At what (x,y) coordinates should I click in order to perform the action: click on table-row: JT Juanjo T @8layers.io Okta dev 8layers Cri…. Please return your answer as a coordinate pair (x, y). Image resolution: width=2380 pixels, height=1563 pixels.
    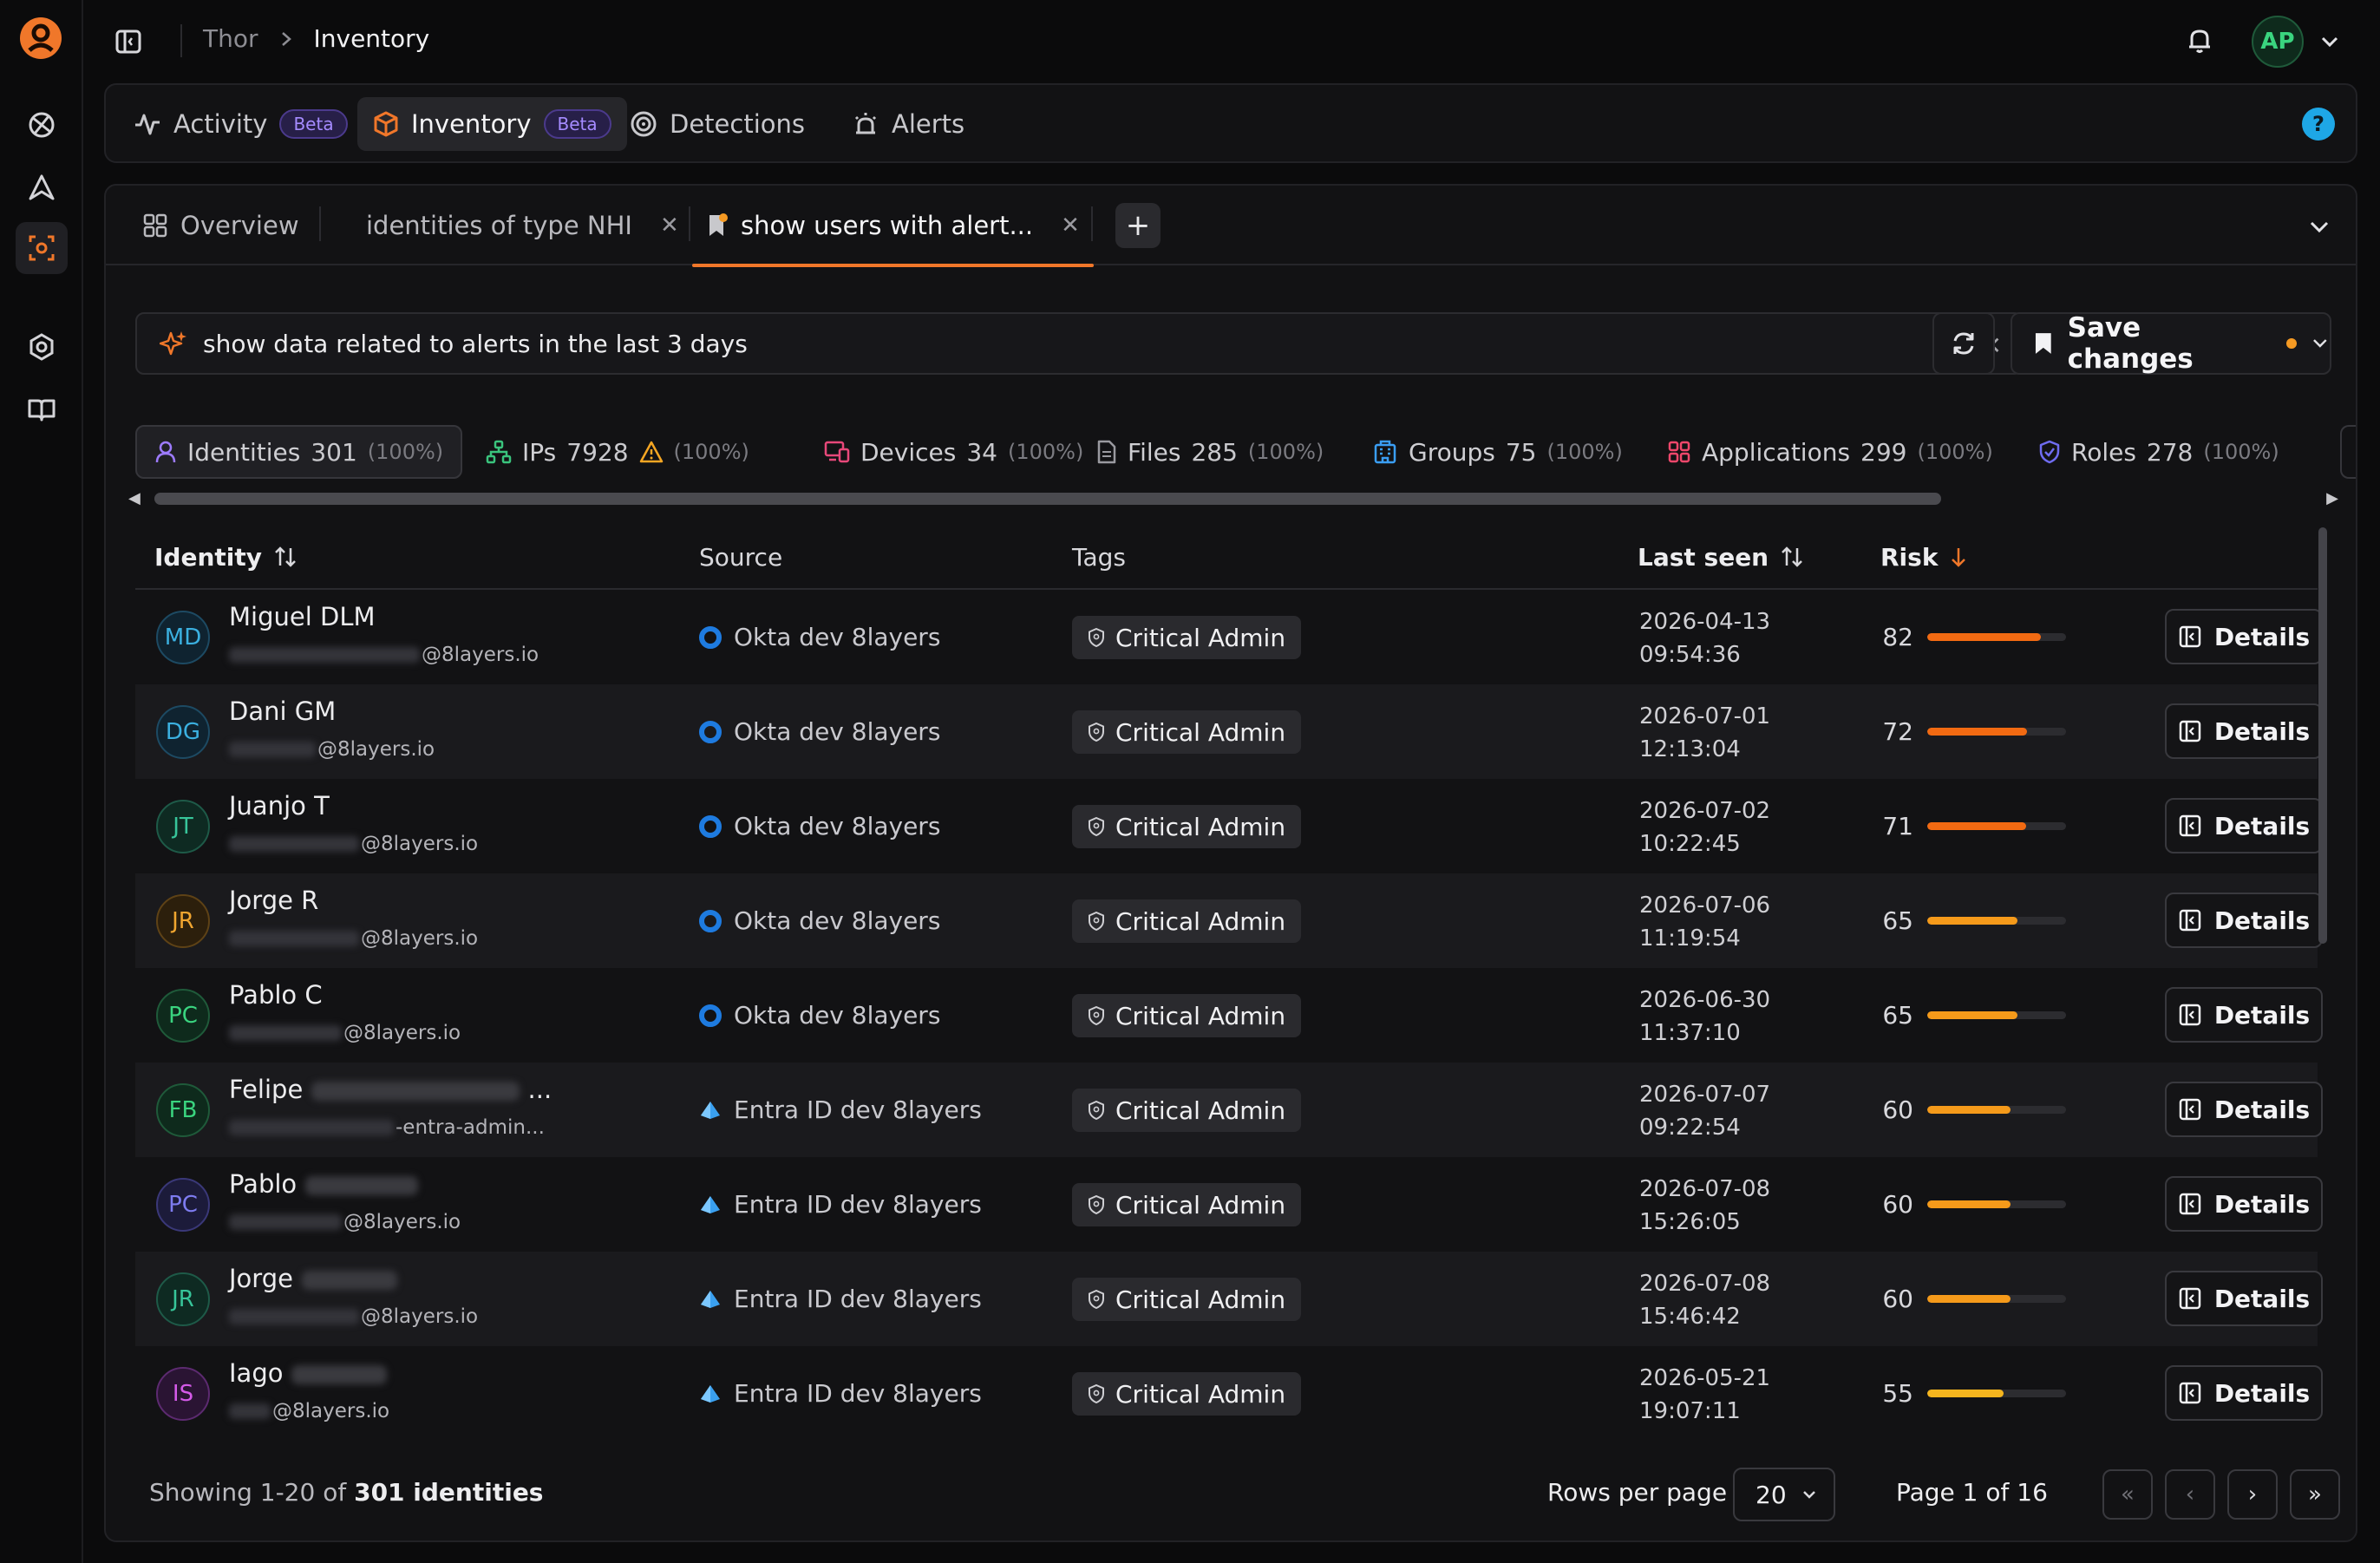
    Looking at the image, I should click on (1229, 826).